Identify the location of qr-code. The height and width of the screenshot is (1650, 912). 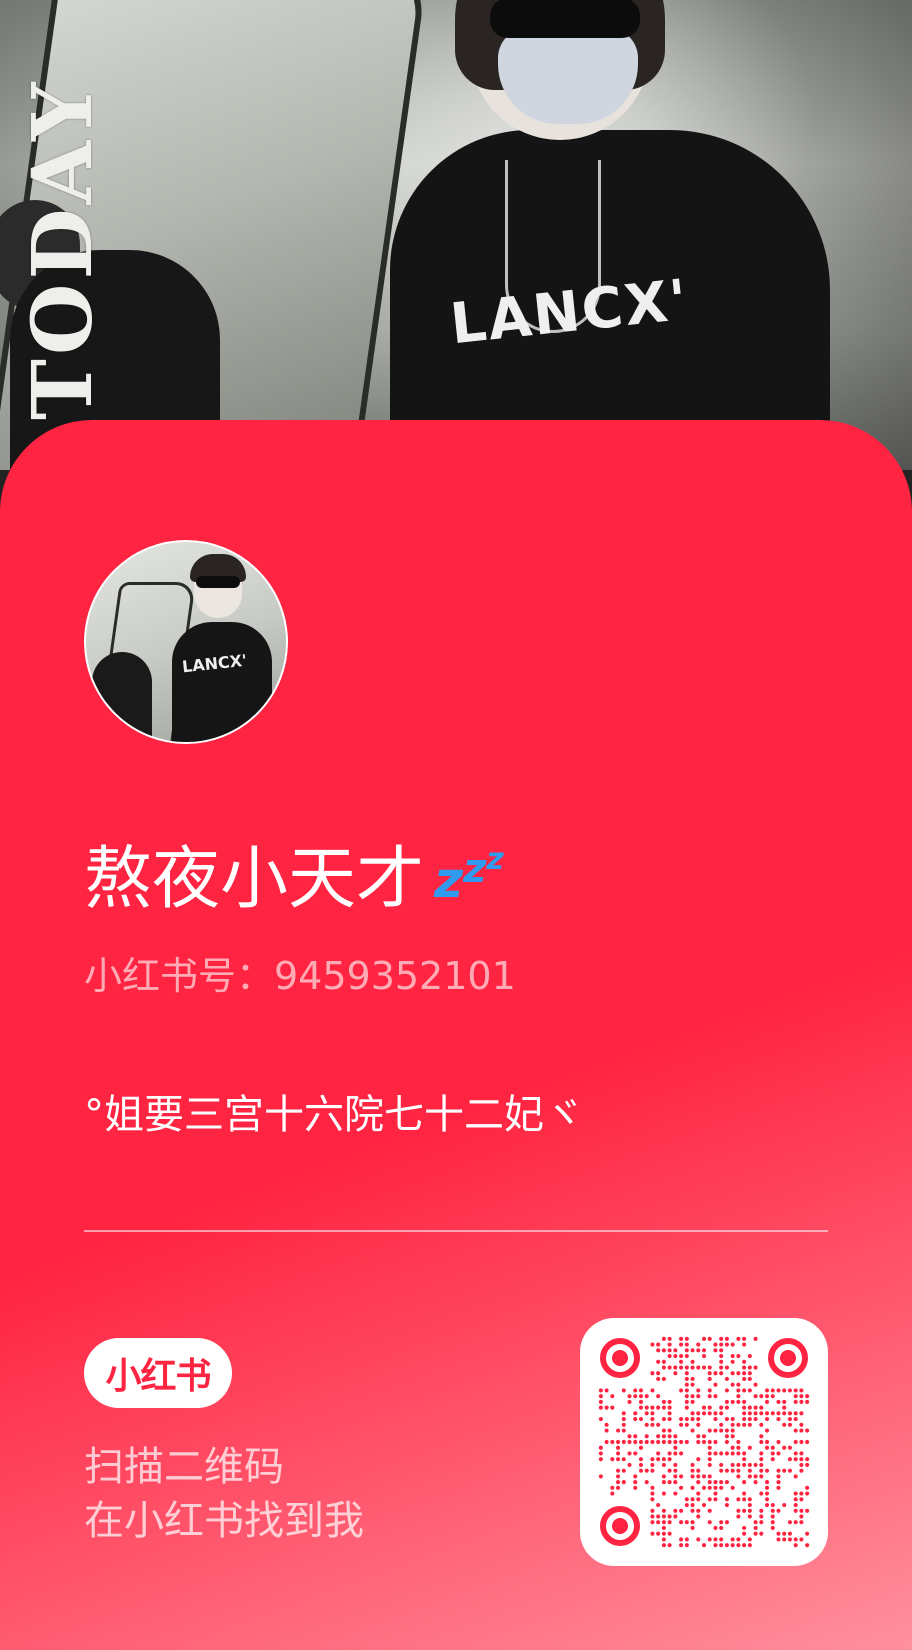
(704, 1442).